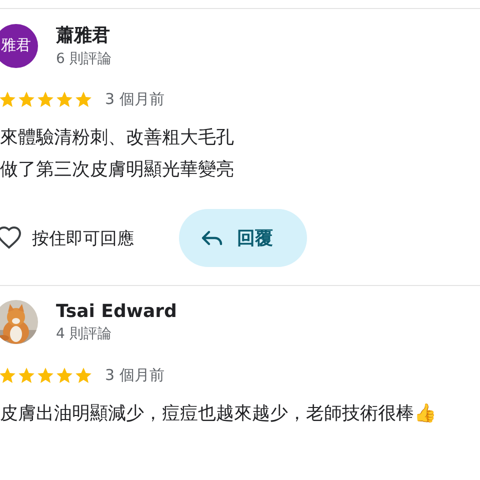  Describe the element at coordinates (83, 239) in the screenshot. I see `like-hint: 按住即可回應` at that location.